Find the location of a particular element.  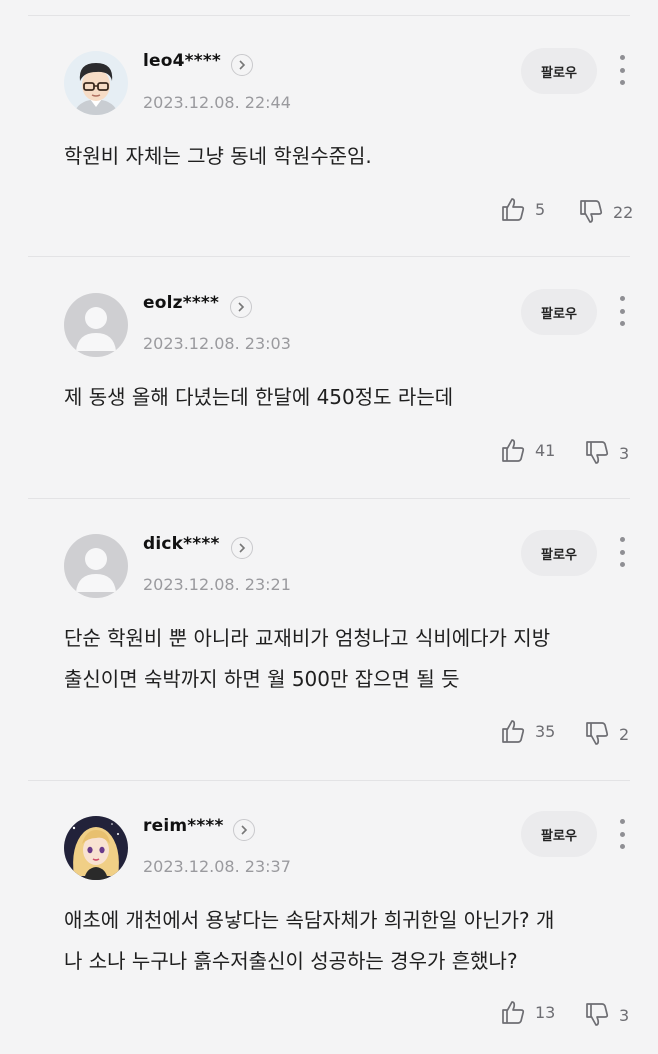

dislike-count: 2 is located at coordinates (624, 734).